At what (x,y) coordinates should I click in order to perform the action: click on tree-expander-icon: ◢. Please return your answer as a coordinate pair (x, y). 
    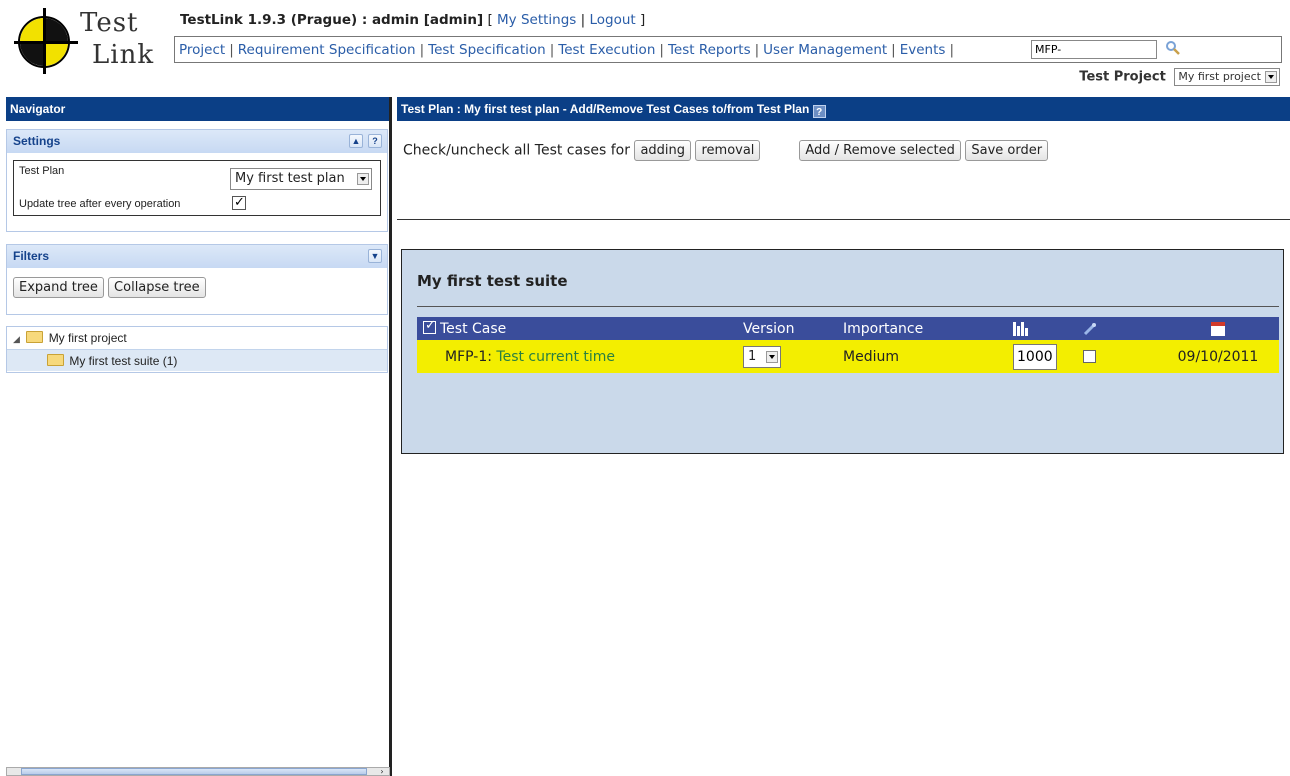
    Looking at the image, I should click on (18, 339).